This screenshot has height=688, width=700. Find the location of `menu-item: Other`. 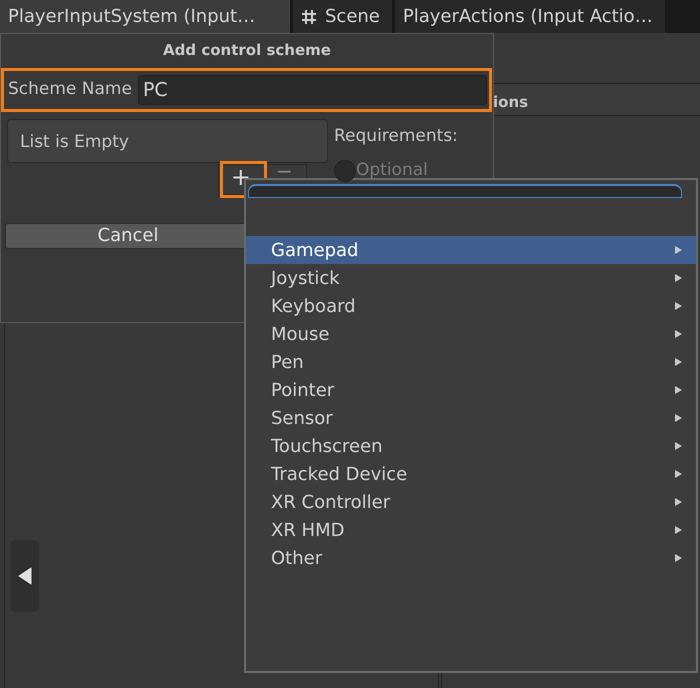

menu-item: Other is located at coordinates (471, 558).